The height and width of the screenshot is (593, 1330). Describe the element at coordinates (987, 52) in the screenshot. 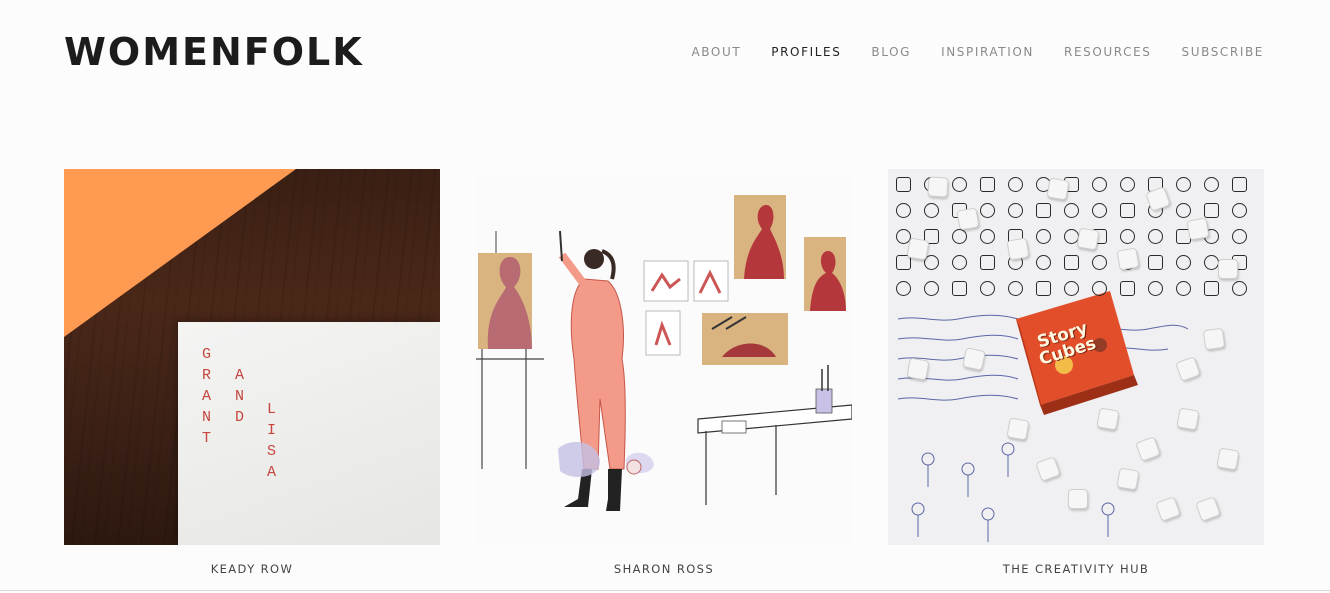

I see `nav-inspiration: INSPIRATION` at that location.